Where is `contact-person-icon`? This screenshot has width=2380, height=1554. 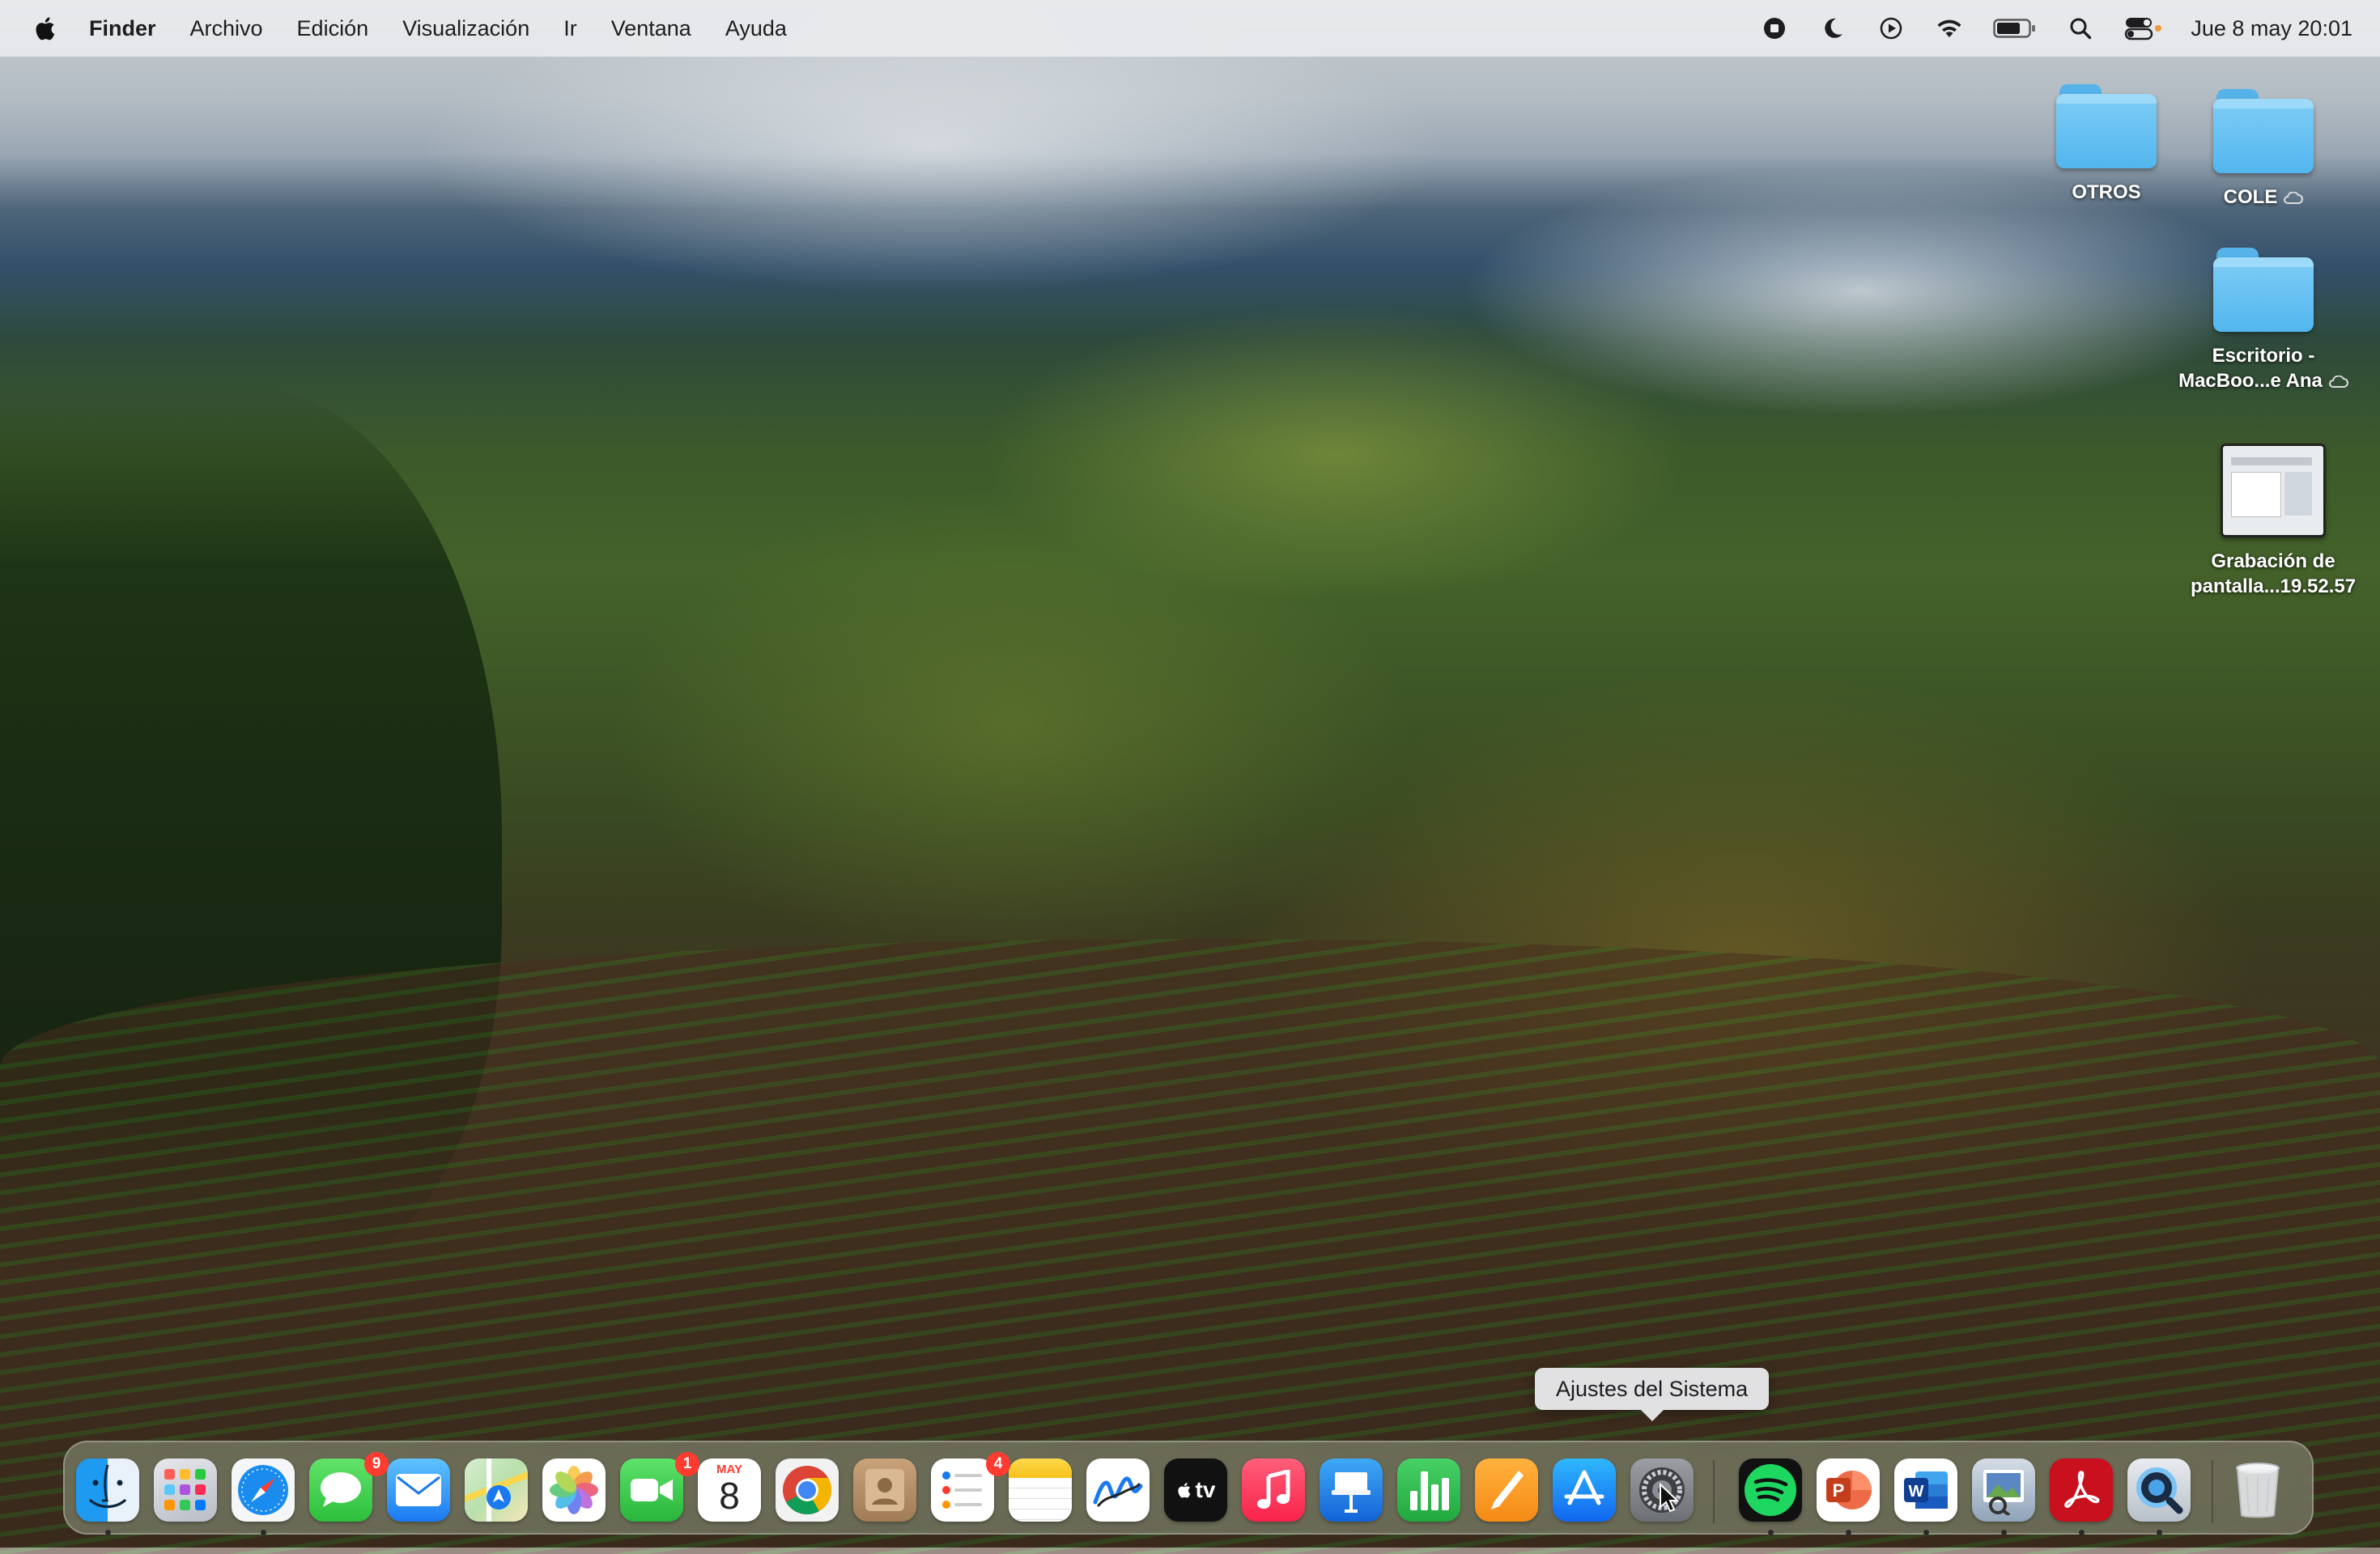
contact-person-icon is located at coordinates (885, 1490).